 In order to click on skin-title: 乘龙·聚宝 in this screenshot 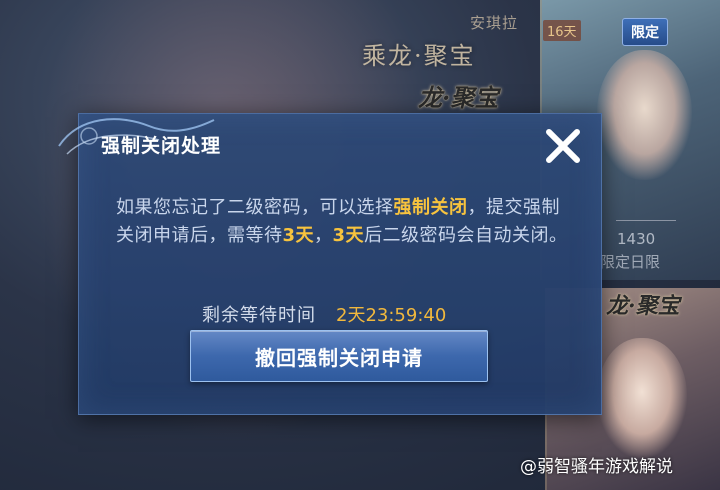, I will do `click(419, 56)`.